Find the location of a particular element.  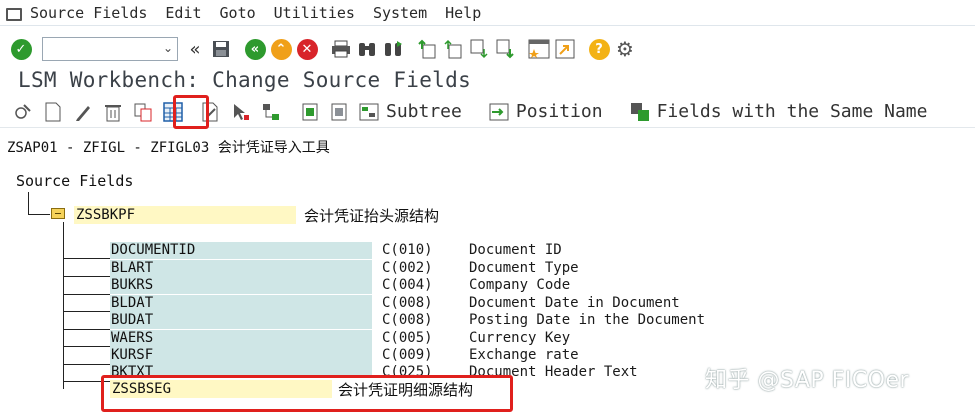

copy-icon is located at coordinates (143, 112).